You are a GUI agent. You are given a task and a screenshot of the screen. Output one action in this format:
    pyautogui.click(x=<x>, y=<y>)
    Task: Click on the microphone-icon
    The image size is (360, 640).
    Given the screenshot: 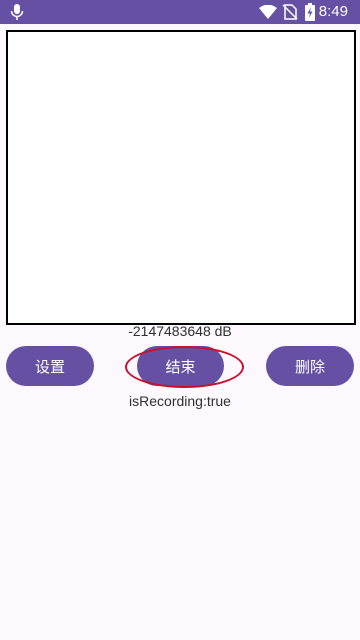 What is the action you would take?
    pyautogui.click(x=17, y=12)
    